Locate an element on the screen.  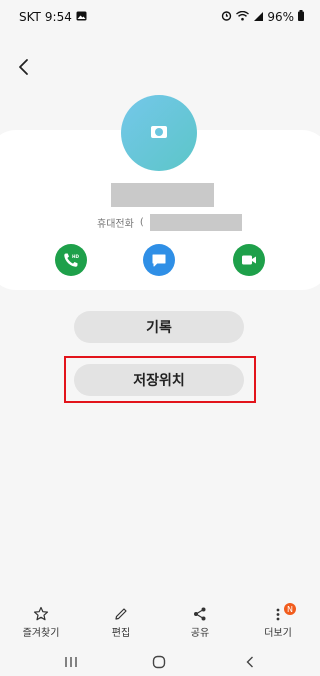
video-call-button is located at coordinates (249, 260).